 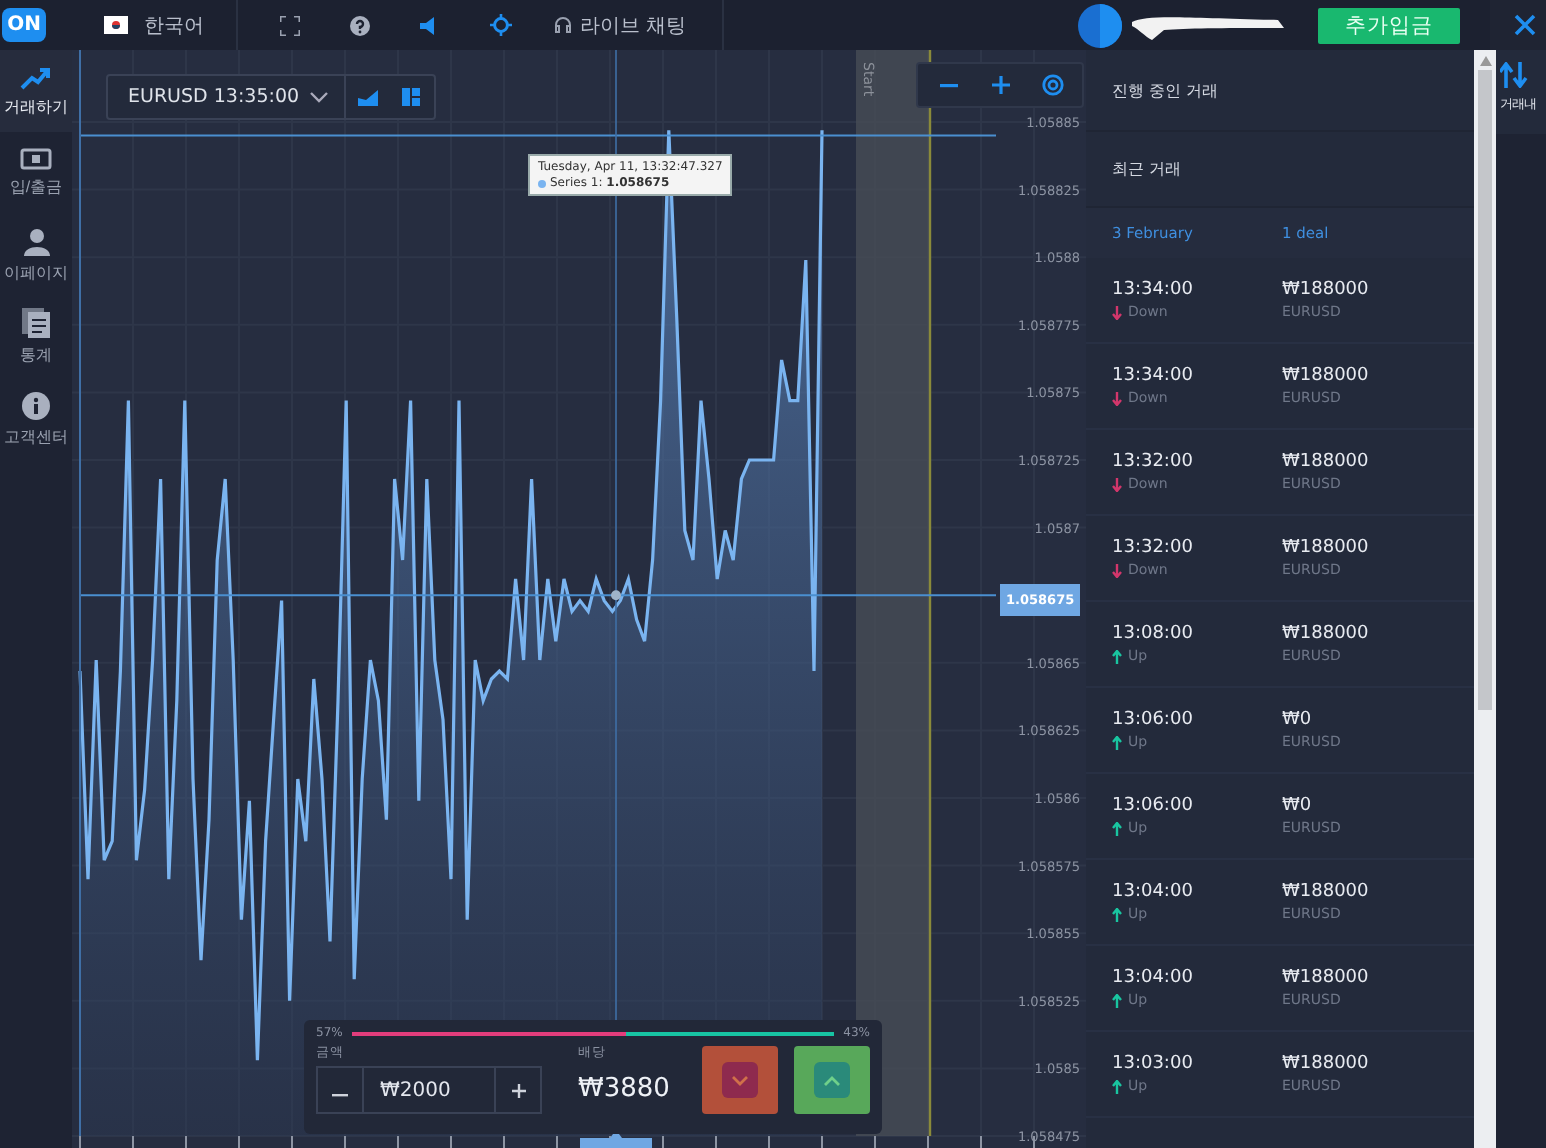 What do you see at coordinates (36, 241) in the screenshot?
I see `person-icon` at bounding box center [36, 241].